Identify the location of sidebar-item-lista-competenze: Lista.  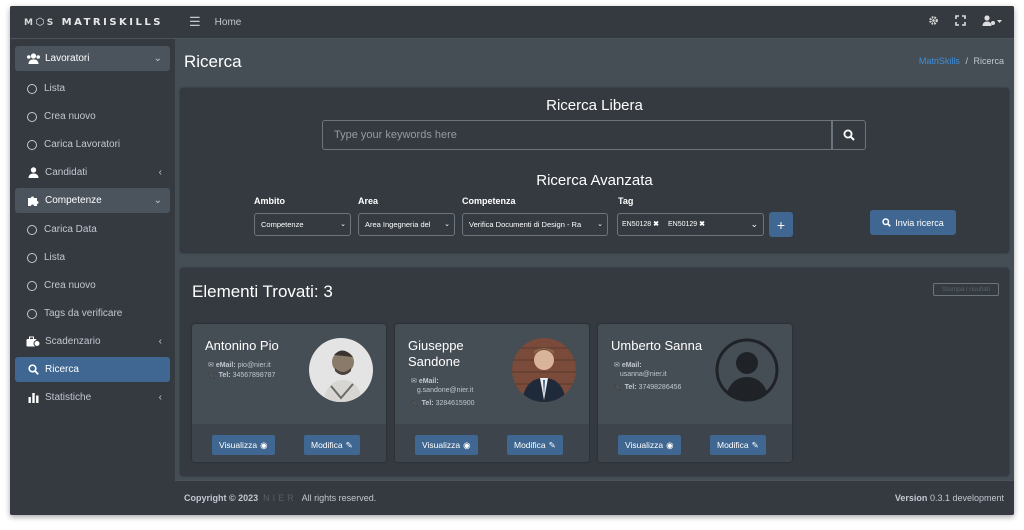
(92, 257).